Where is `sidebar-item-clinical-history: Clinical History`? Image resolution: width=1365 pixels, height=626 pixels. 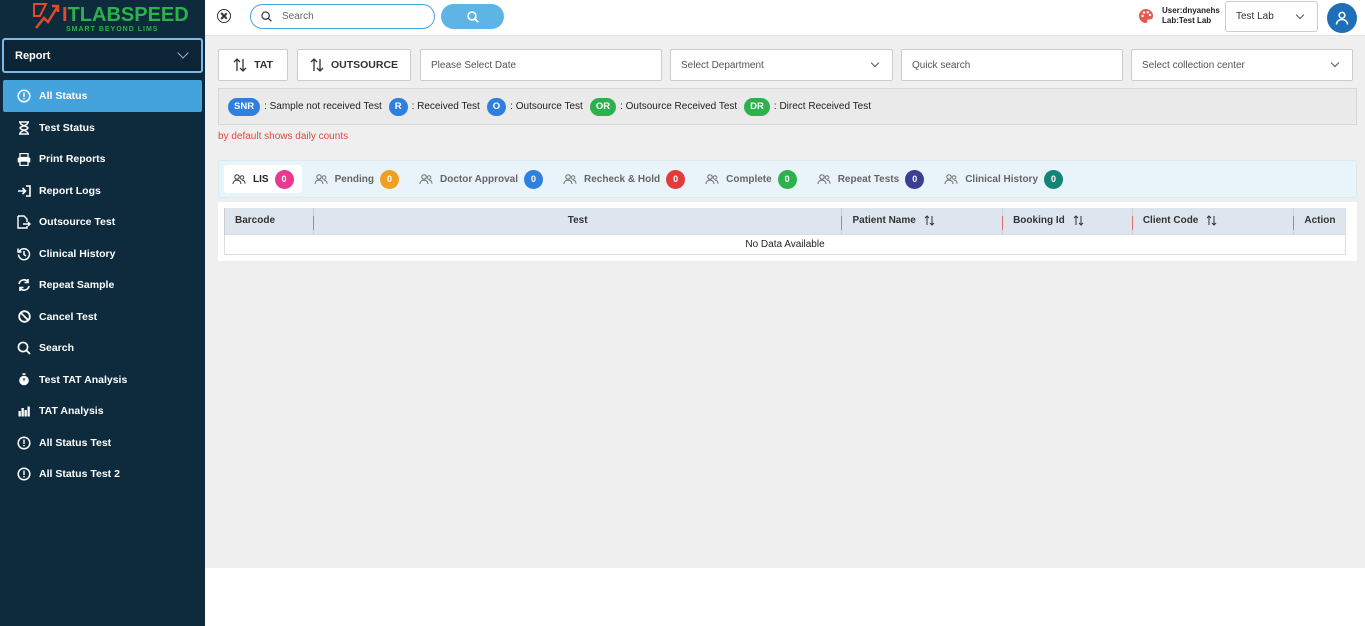 sidebar-item-clinical-history: Clinical History is located at coordinates (102, 254).